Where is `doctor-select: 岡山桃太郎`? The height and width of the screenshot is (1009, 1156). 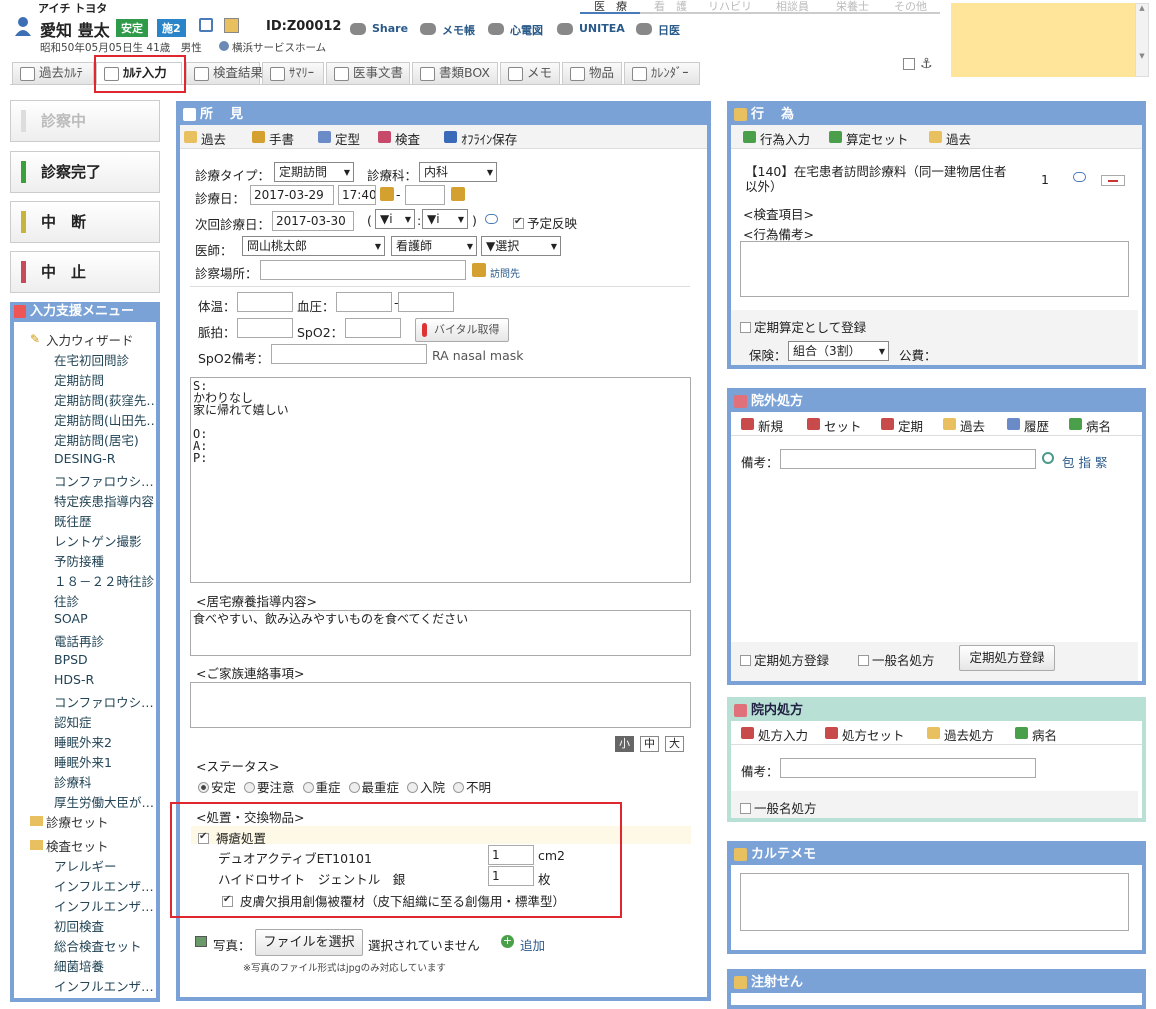
doctor-select: 岡山桃太郎 is located at coordinates (313, 246).